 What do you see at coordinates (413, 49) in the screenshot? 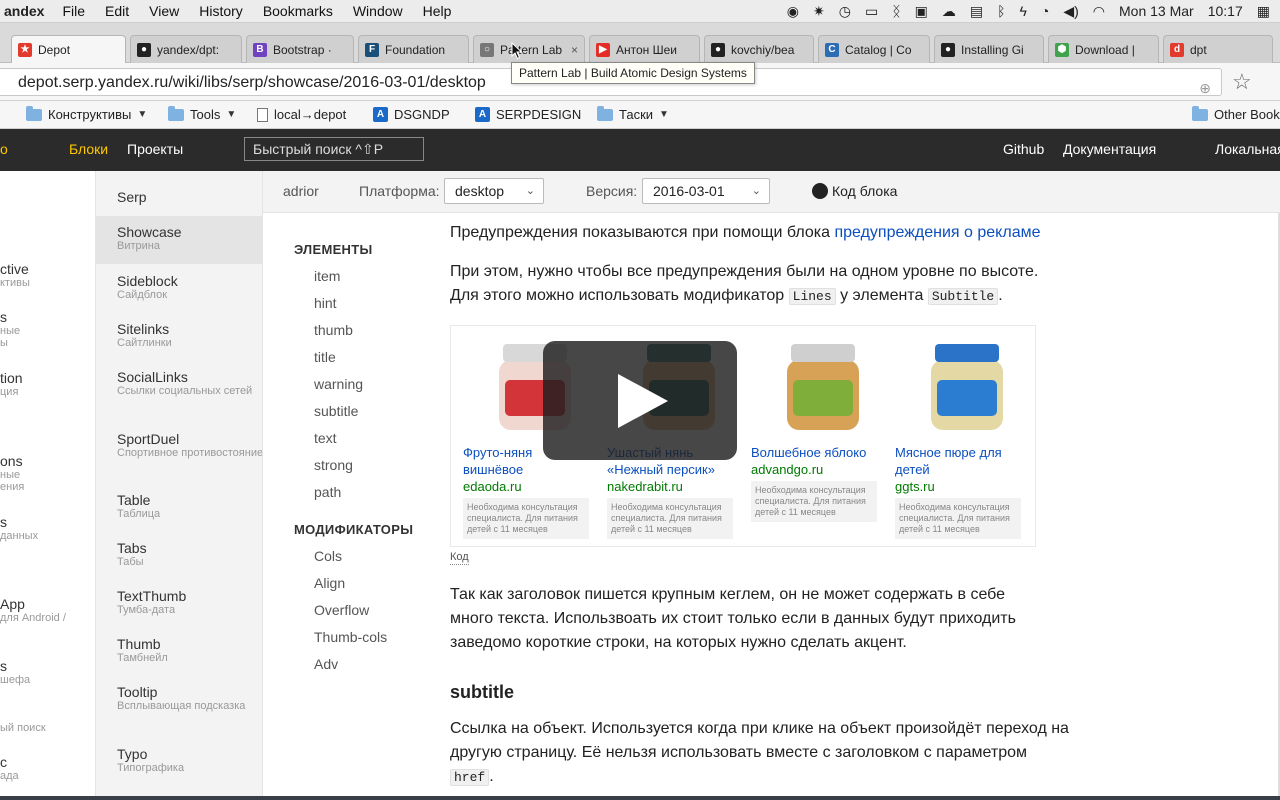
I see `browser-tab: F Foundation` at bounding box center [413, 49].